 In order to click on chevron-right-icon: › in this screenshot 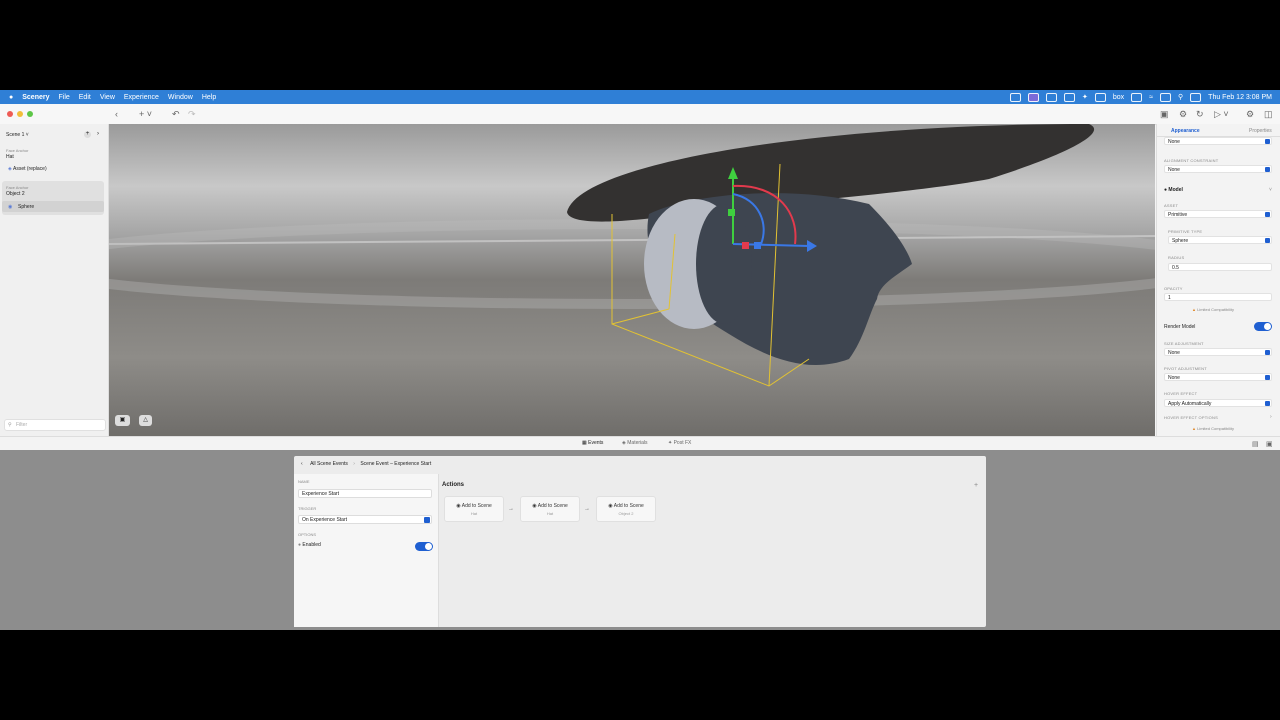, I will do `click(1271, 417)`.